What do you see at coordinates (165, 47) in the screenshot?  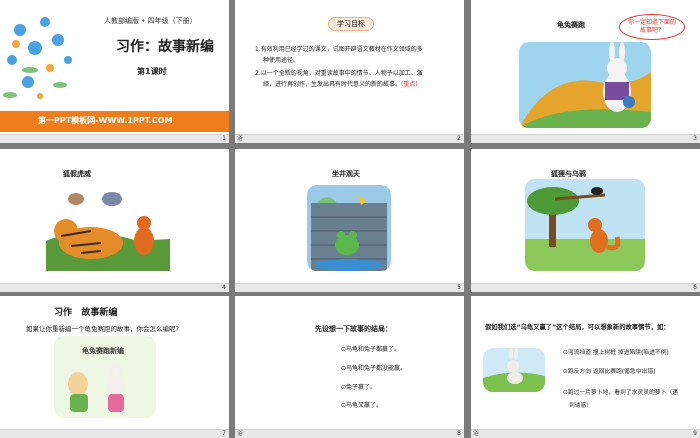 I see `slide-title: 习作：故事新编` at bounding box center [165, 47].